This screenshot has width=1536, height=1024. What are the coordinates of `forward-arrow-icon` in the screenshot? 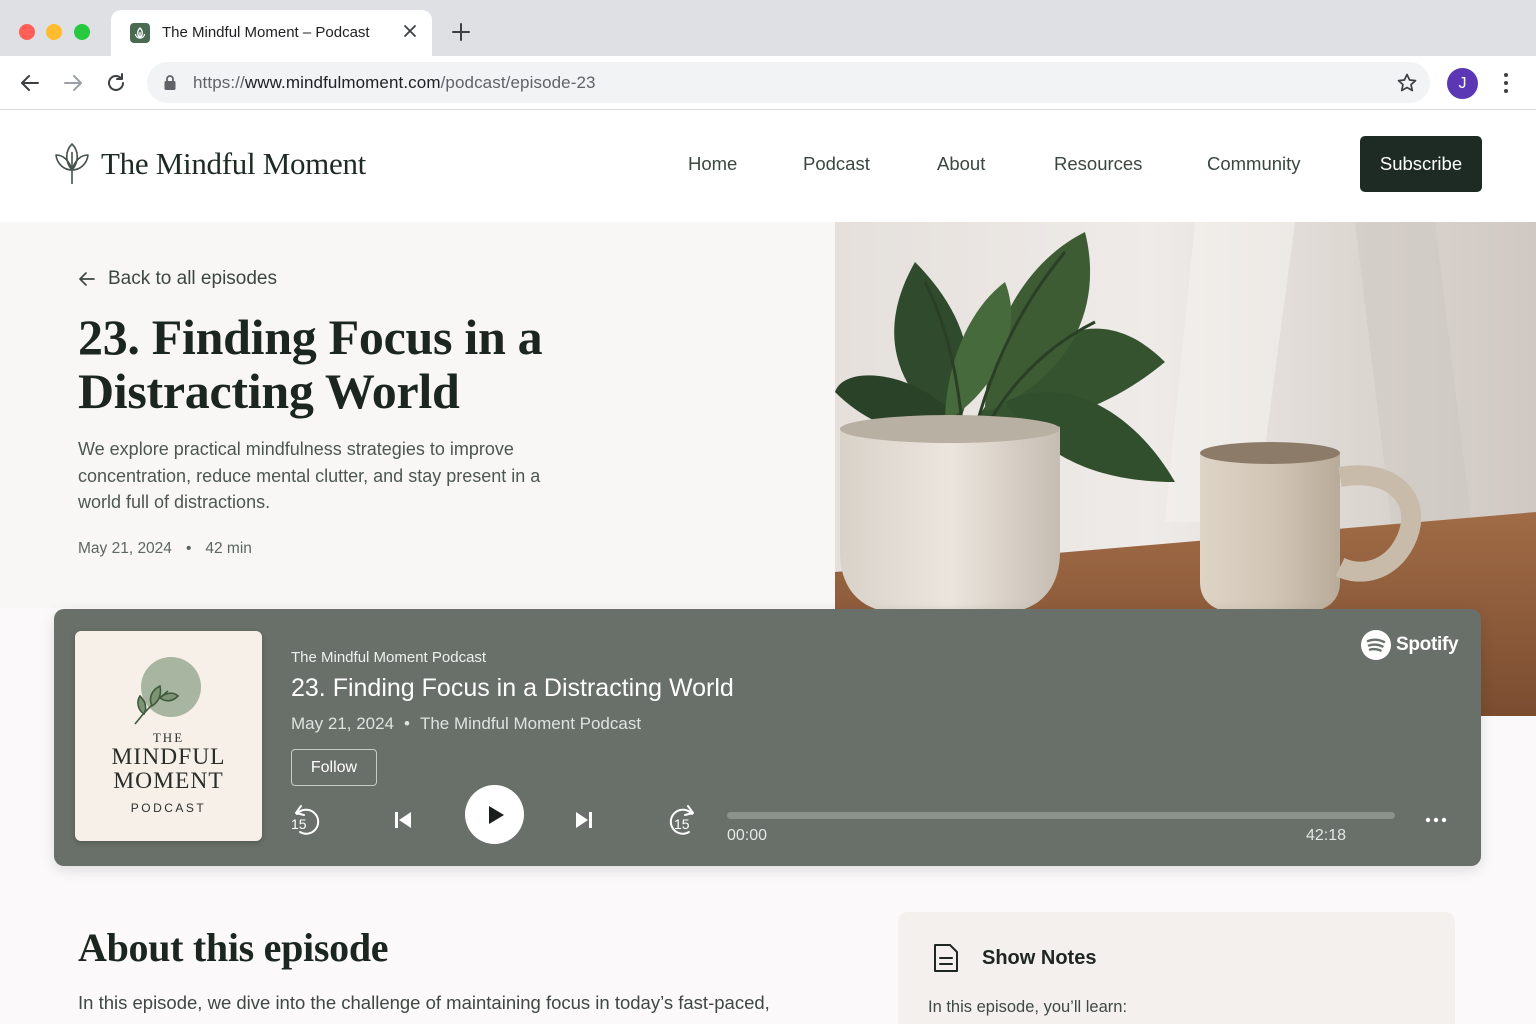 It's located at (73, 83).